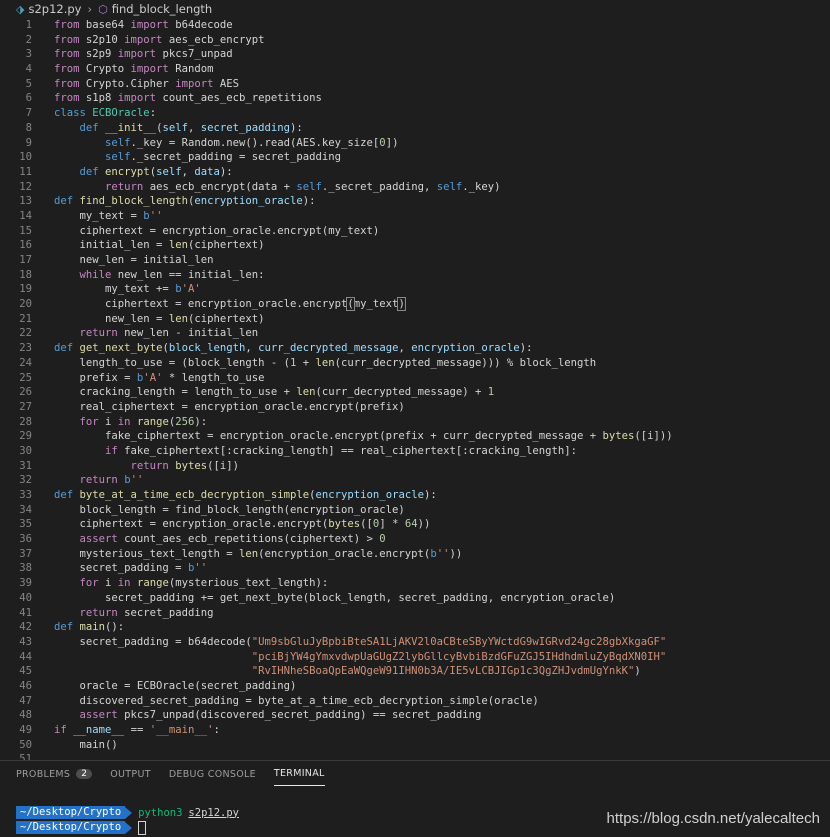  Describe the element at coordinates (162, 9) in the screenshot. I see `breadcrumb-symbol: find_block_length` at that location.